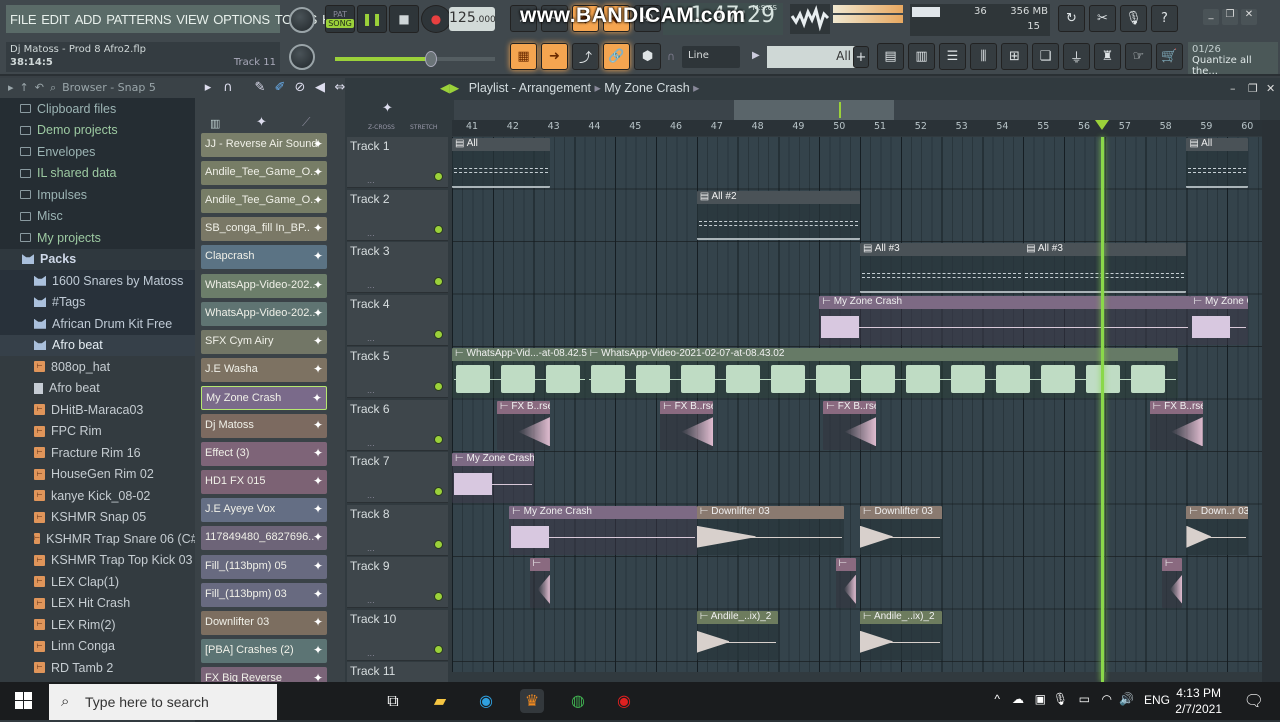 Image resolution: width=1280 pixels, height=722 pixels. Describe the element at coordinates (1169, 56) in the screenshot. I see `shop-cart-icon: 🛒` at that location.